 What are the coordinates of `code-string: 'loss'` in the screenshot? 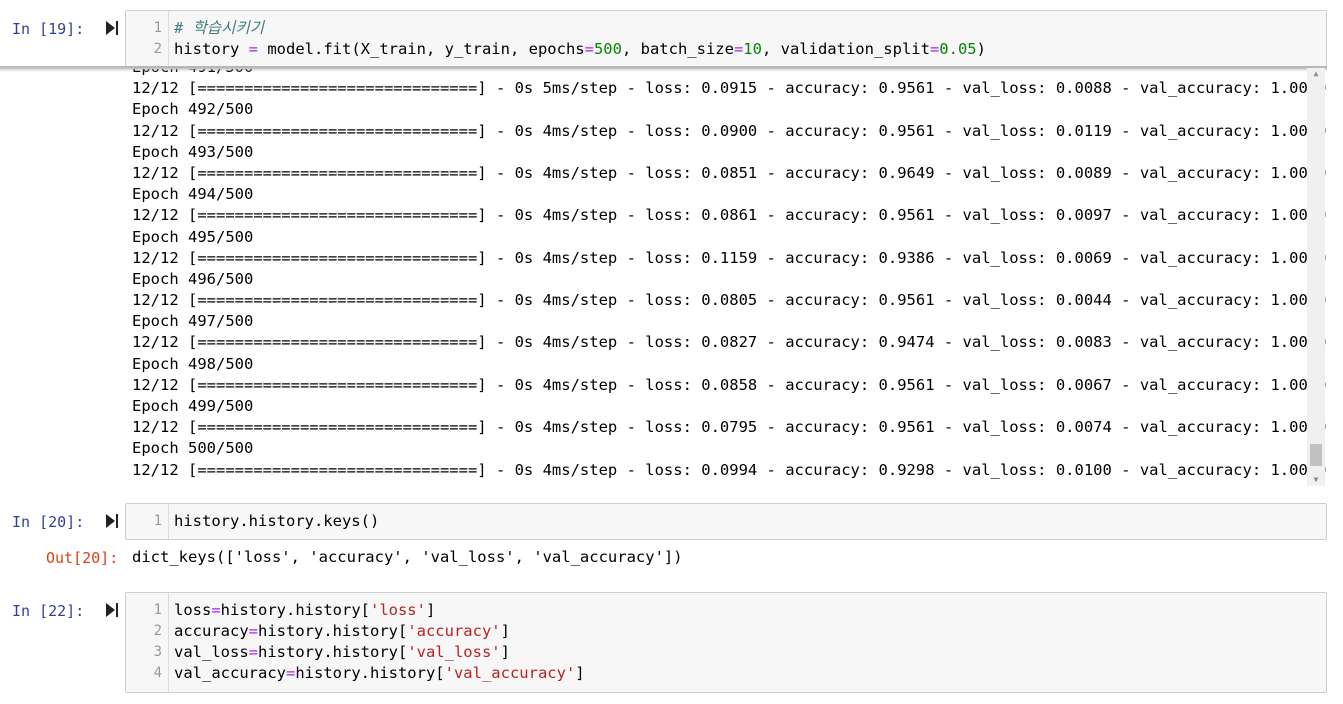 It's located at (397, 610).